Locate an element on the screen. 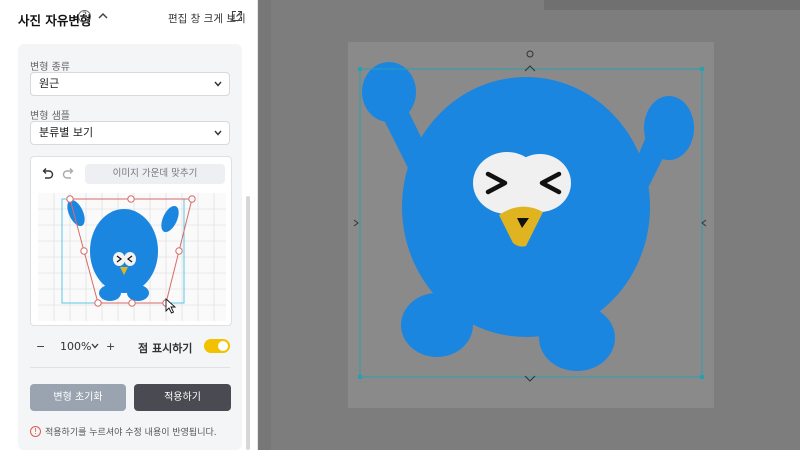 The width and height of the screenshot is (800, 450). zoom-in-button: + is located at coordinates (110, 346).